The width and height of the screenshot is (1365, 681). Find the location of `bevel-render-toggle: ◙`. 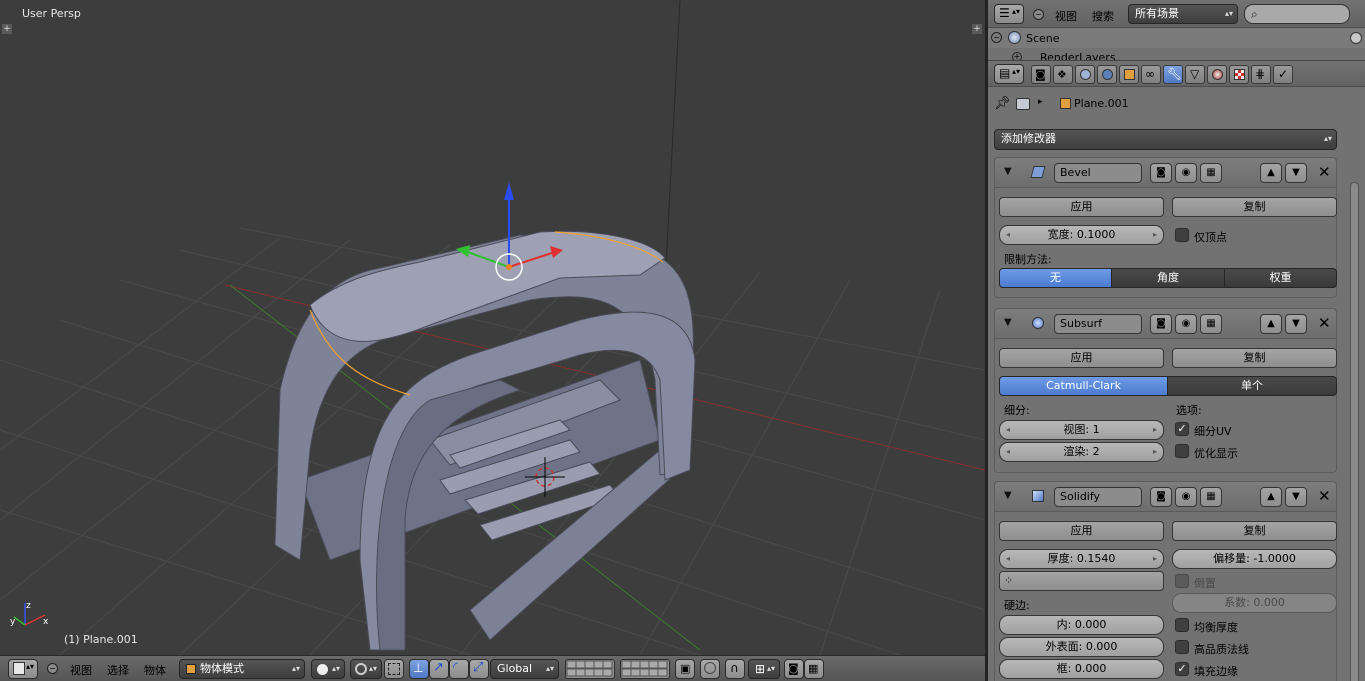

bevel-render-toggle: ◙ is located at coordinates (1161, 173).